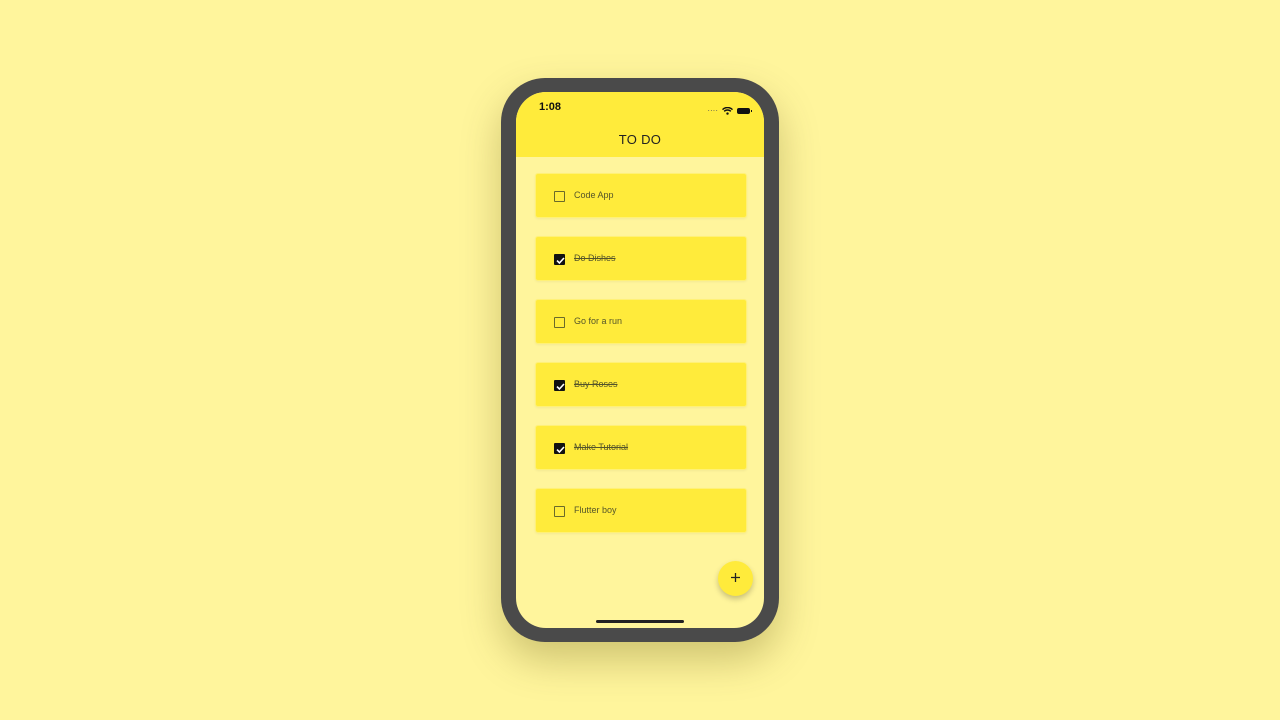  I want to click on todo-item: Do Dishes, so click(641, 258).